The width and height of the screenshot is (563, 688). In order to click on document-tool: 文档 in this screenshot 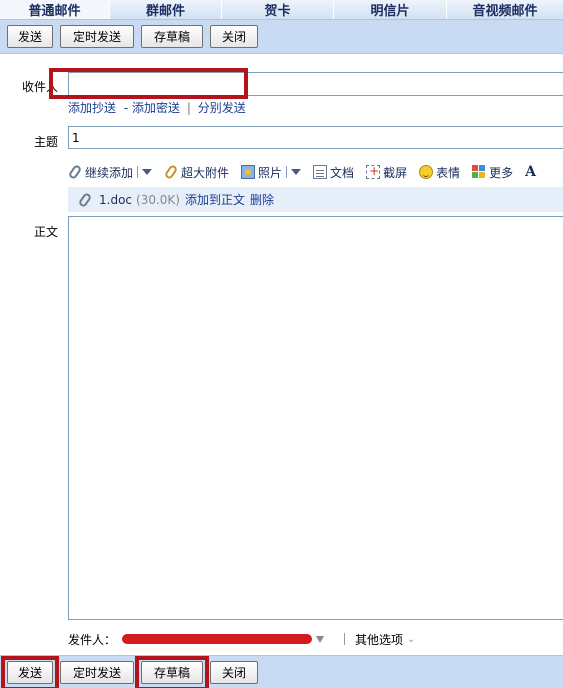, I will do `click(333, 172)`.